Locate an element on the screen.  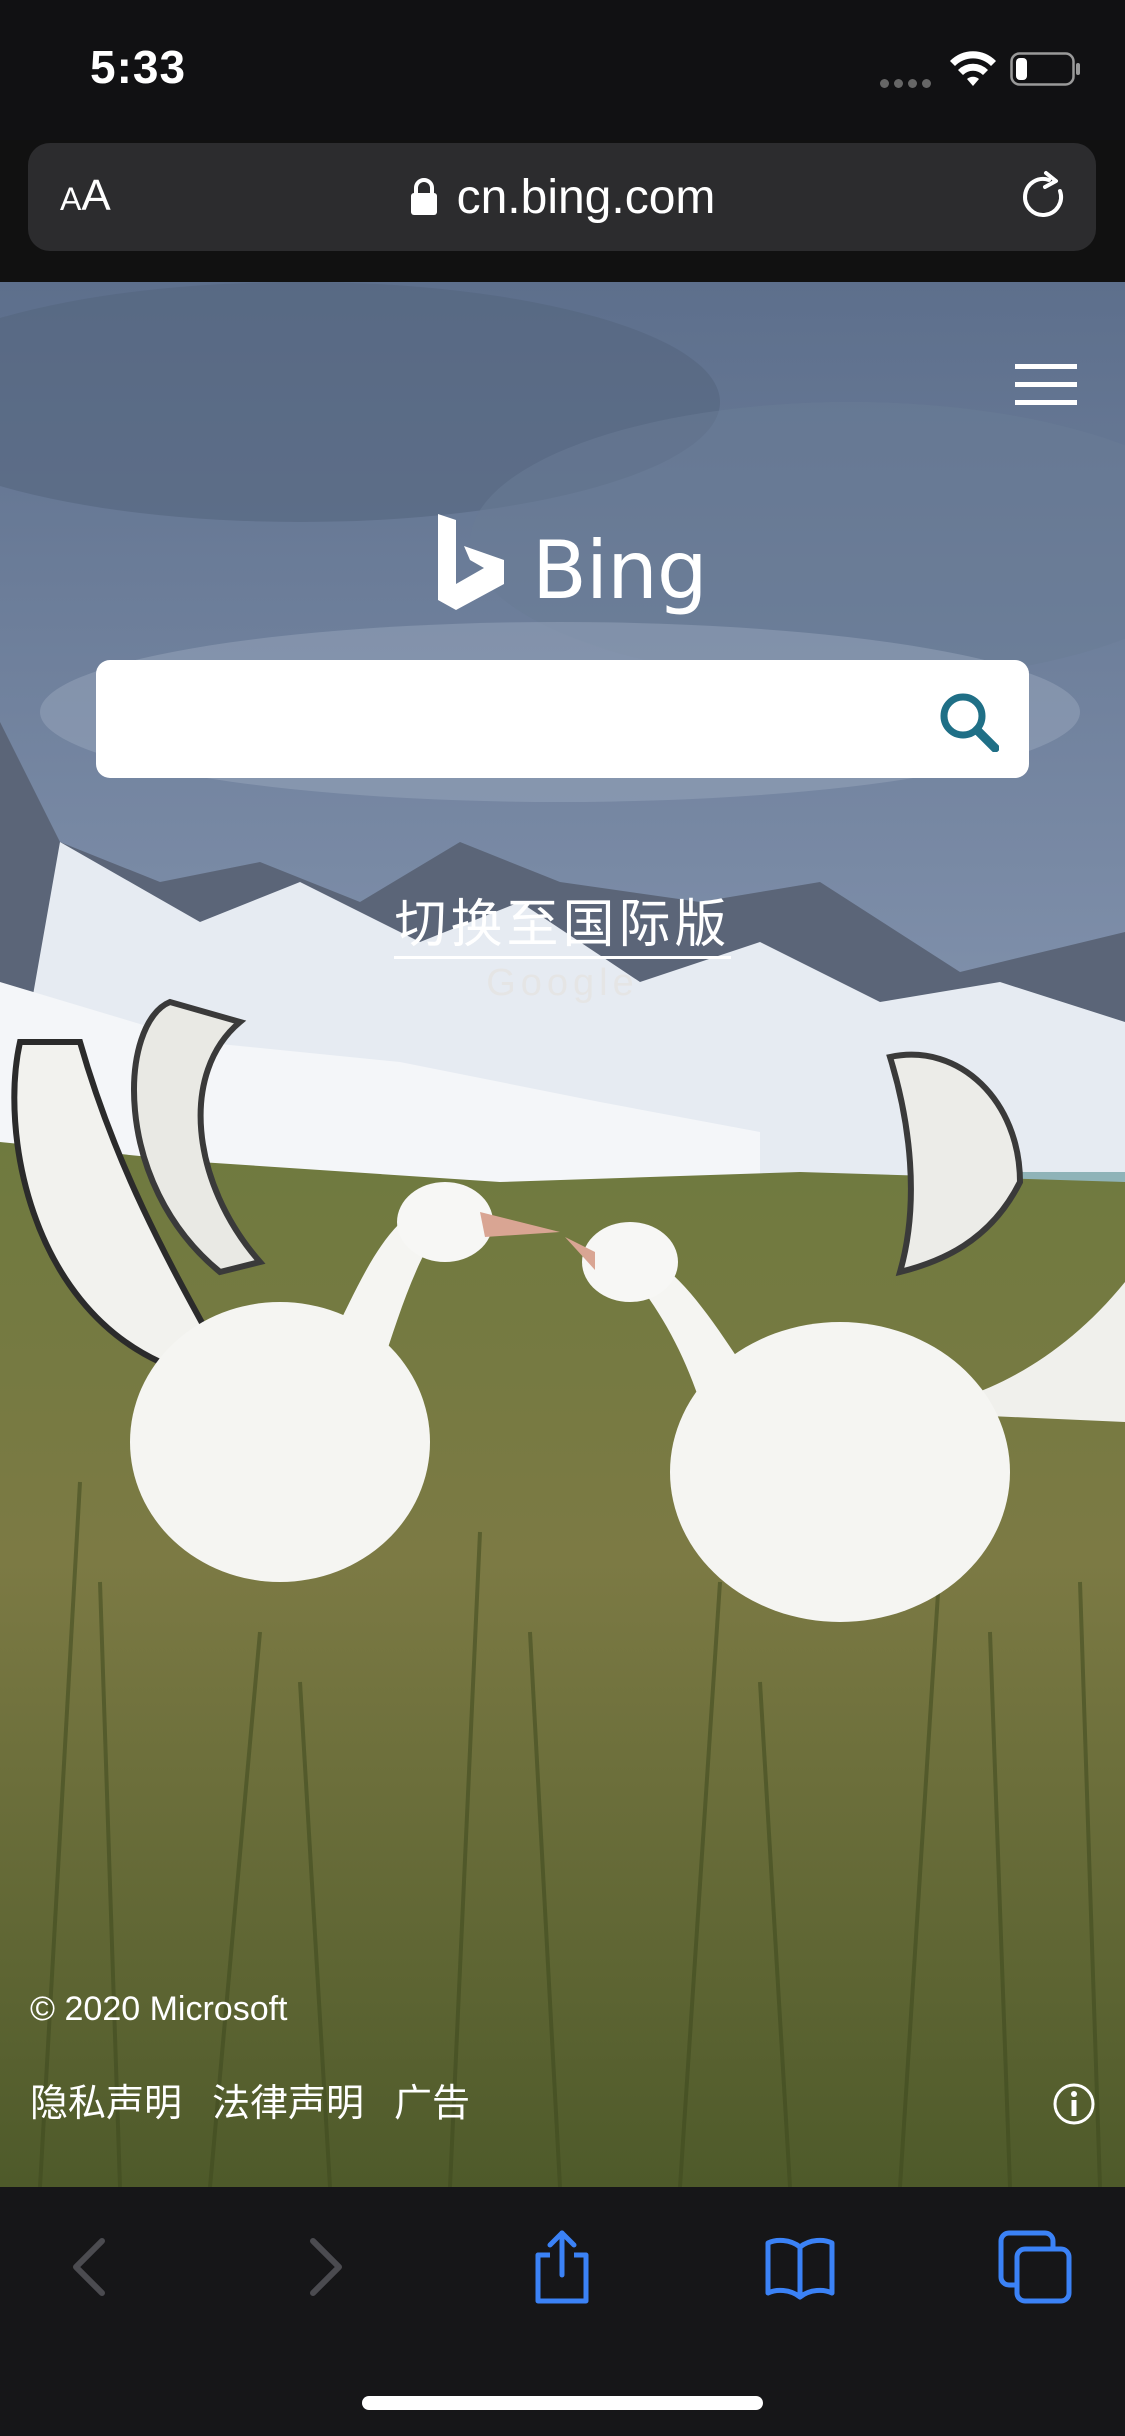
bing-logo: Bing is located at coordinates (572, 564).